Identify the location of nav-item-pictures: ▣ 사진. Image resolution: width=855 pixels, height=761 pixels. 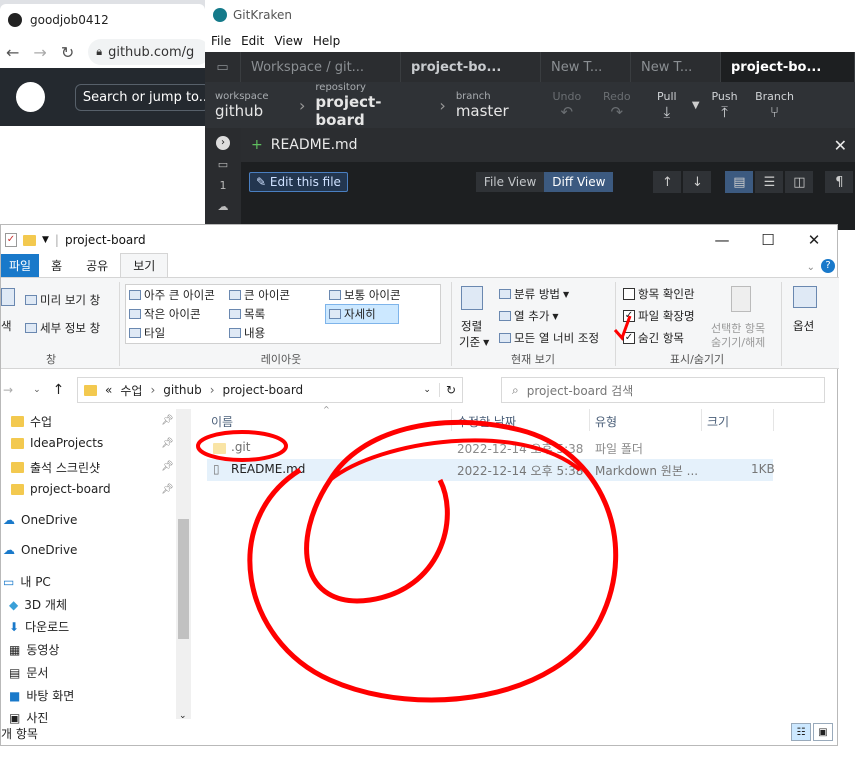
(28, 717).